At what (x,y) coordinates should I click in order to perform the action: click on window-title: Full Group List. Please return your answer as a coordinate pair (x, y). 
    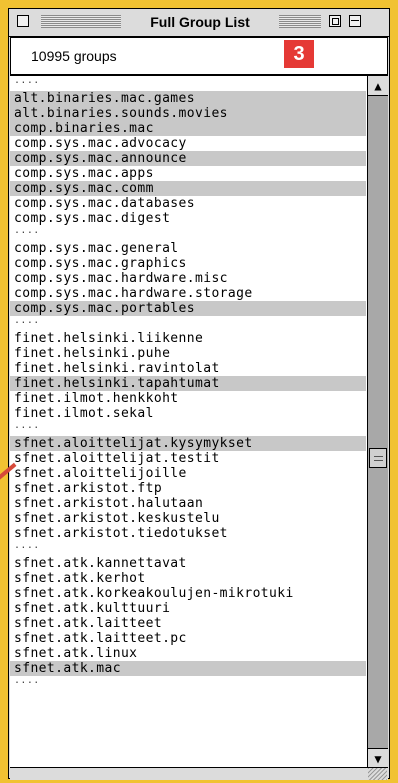
    Looking at the image, I should click on (200, 22).